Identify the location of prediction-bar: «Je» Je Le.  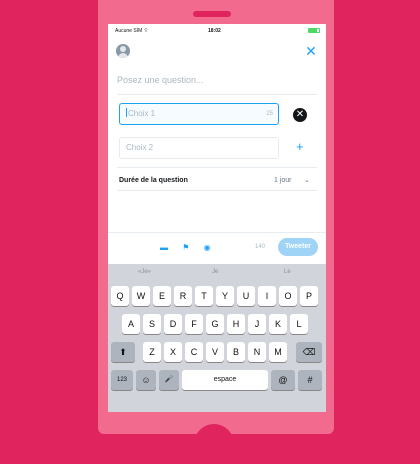
(217, 272).